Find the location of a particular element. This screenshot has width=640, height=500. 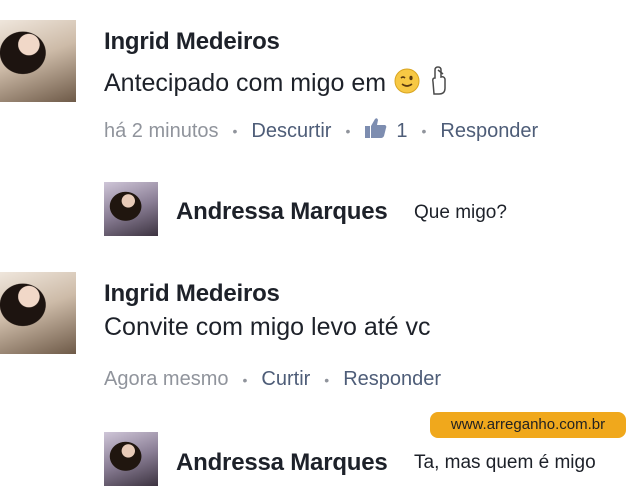

comment-meta: Agora mesmo • Curtir • Responder is located at coordinates (272, 379).